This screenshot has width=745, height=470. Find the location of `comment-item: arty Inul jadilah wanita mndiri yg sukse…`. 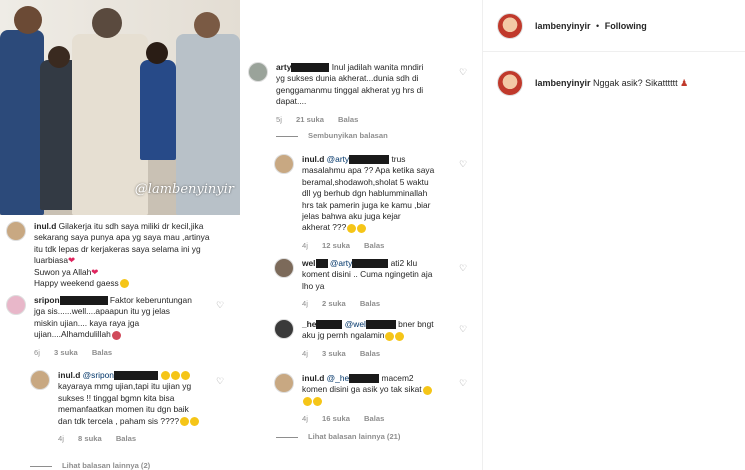

comment-item: arty Inul jadilah wanita mndiri yg sukse… is located at coordinates (356, 93).